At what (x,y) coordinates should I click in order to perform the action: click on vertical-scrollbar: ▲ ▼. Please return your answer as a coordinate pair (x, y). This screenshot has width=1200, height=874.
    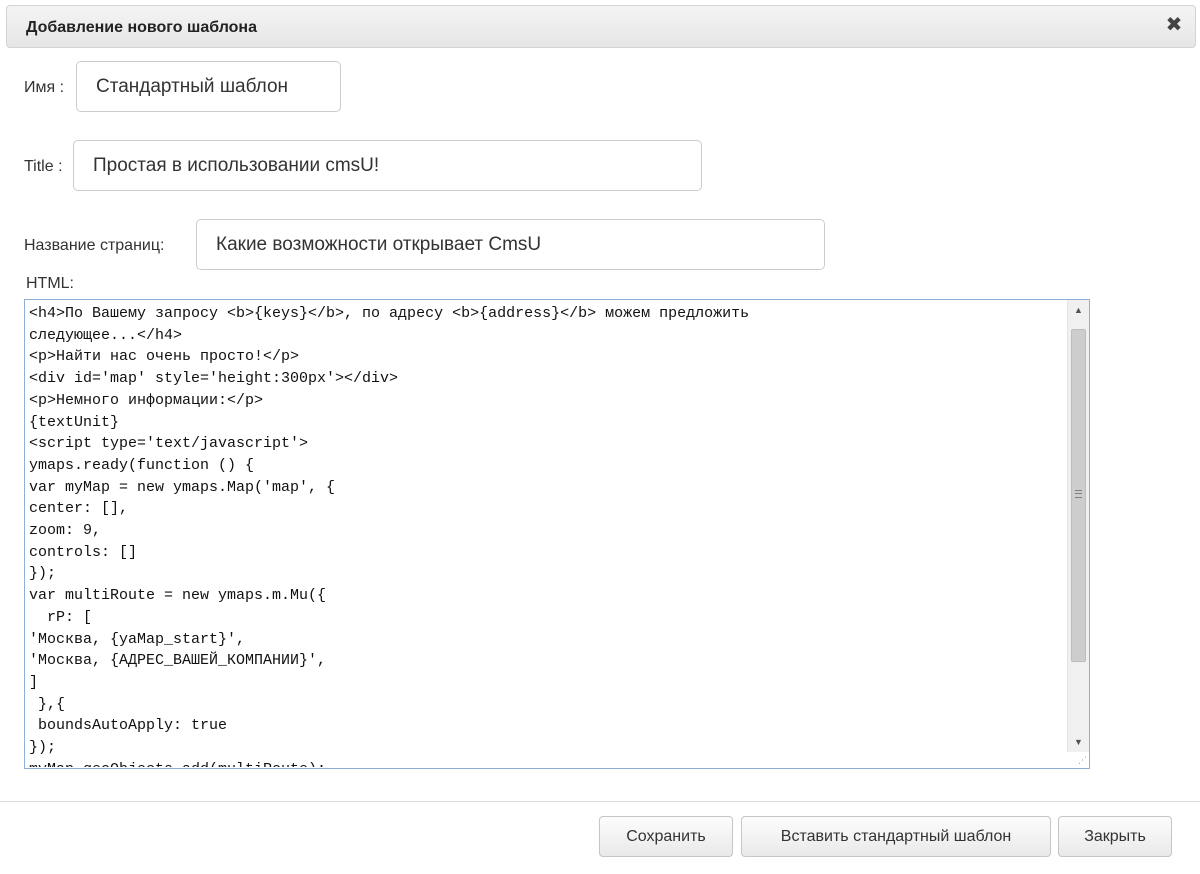
    Looking at the image, I should click on (1078, 526).